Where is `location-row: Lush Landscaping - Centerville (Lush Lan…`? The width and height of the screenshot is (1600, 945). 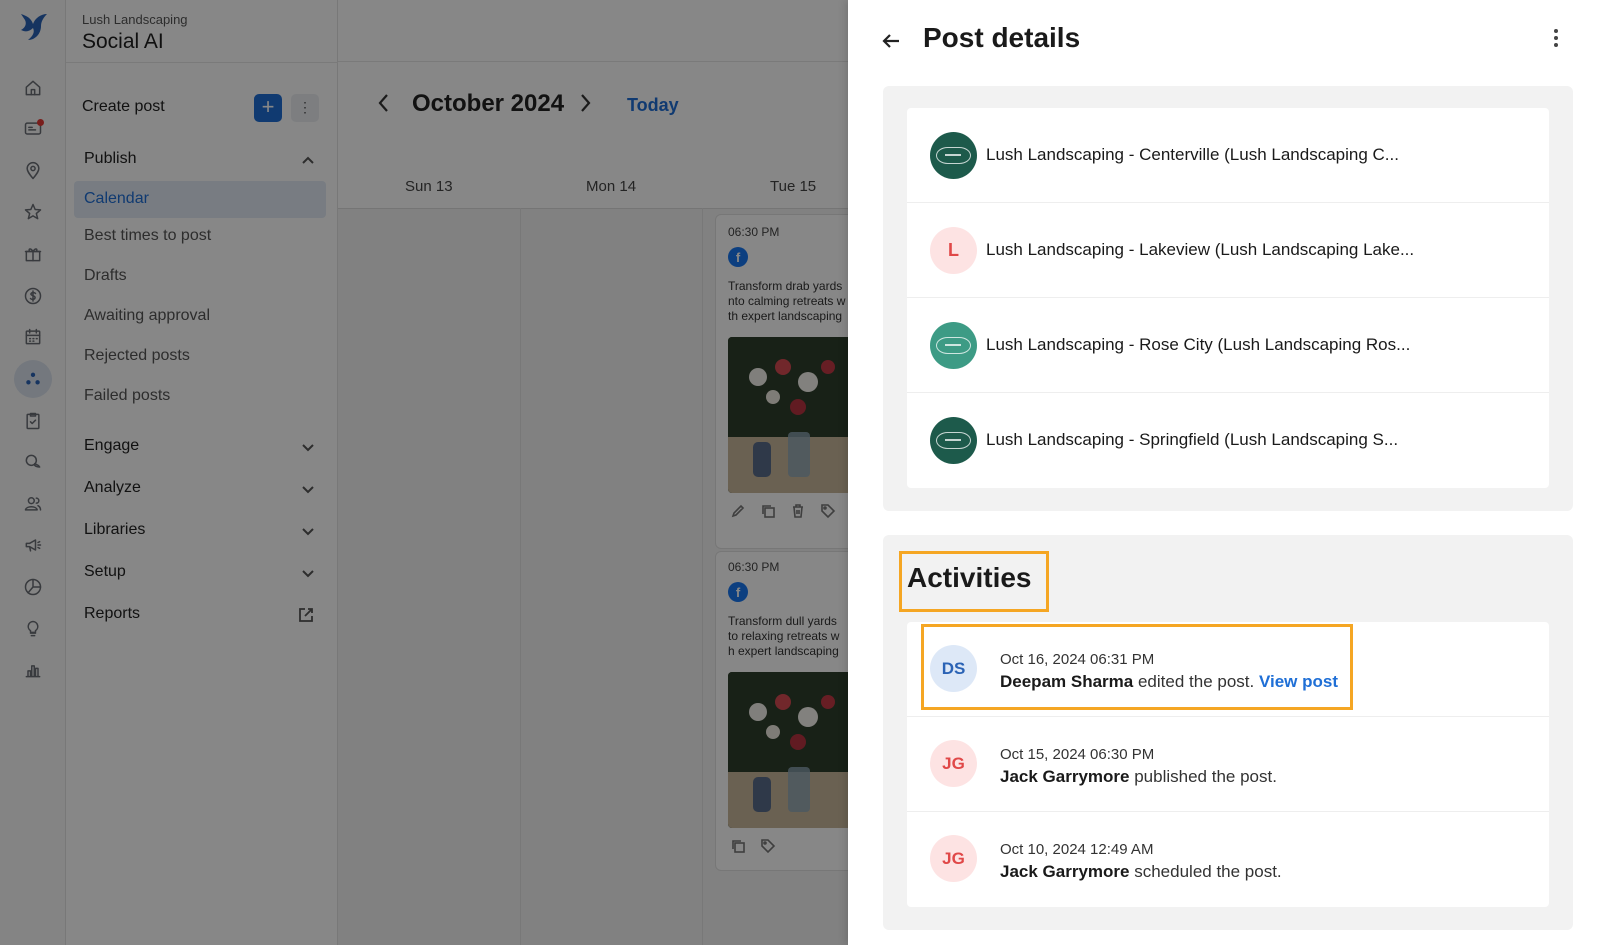 location-row: Lush Landscaping - Centerville (Lush Lan… is located at coordinates (1228, 155).